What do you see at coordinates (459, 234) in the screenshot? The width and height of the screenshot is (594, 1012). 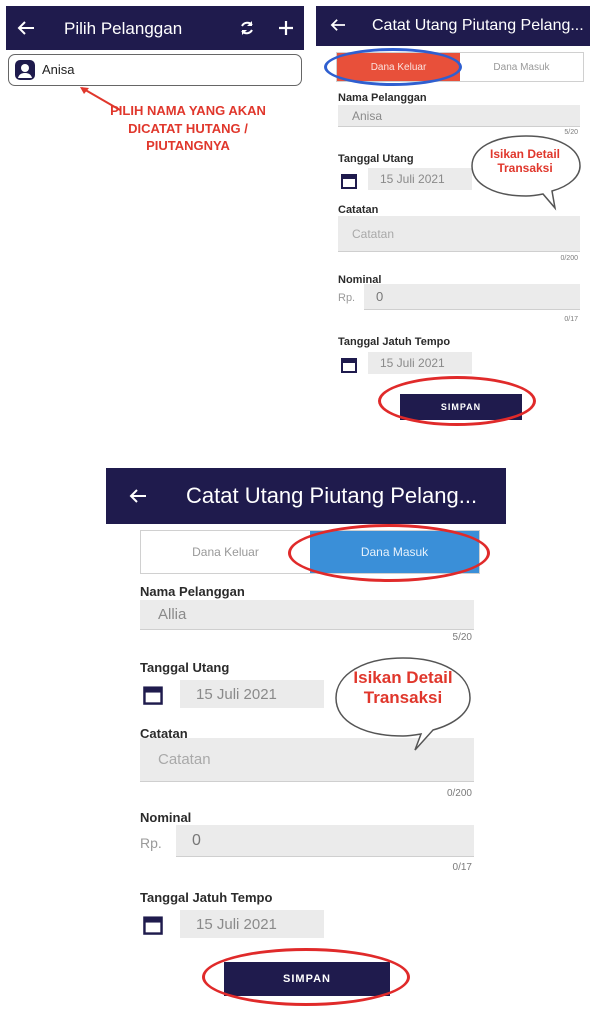 I see `catatan-input: Catatan` at bounding box center [459, 234].